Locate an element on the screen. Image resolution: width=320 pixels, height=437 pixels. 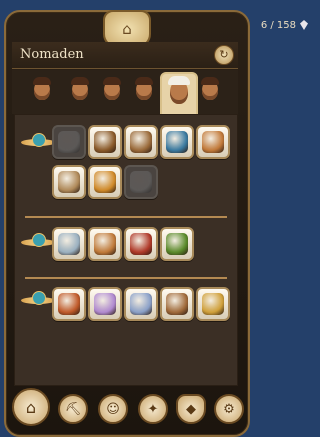
spice-piles-icon is located at coordinates (105, 182).